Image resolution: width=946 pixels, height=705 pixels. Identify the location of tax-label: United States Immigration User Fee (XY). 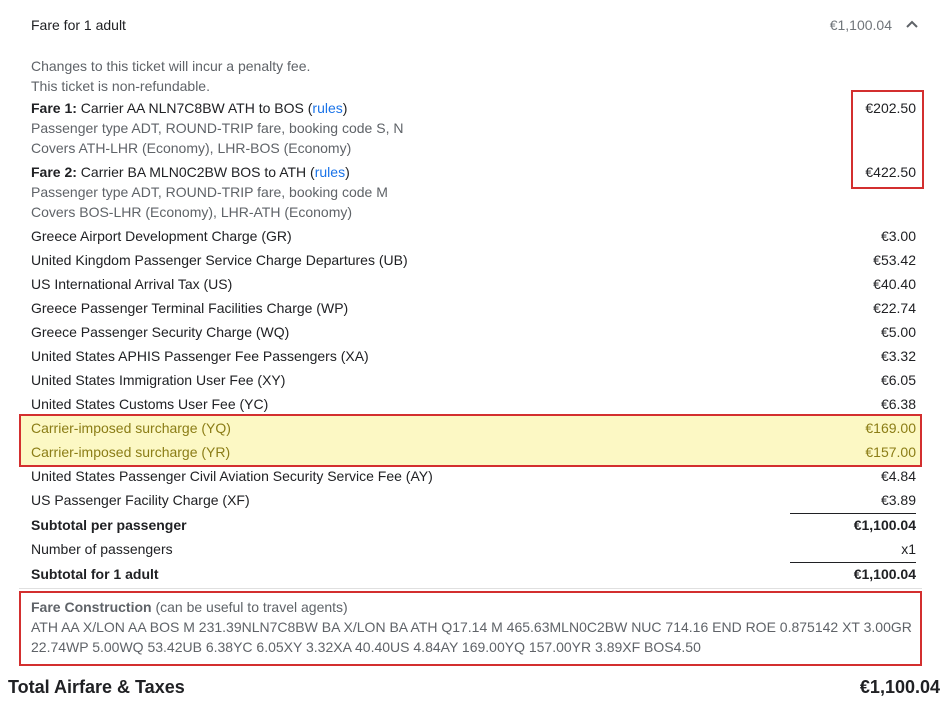
(158, 380).